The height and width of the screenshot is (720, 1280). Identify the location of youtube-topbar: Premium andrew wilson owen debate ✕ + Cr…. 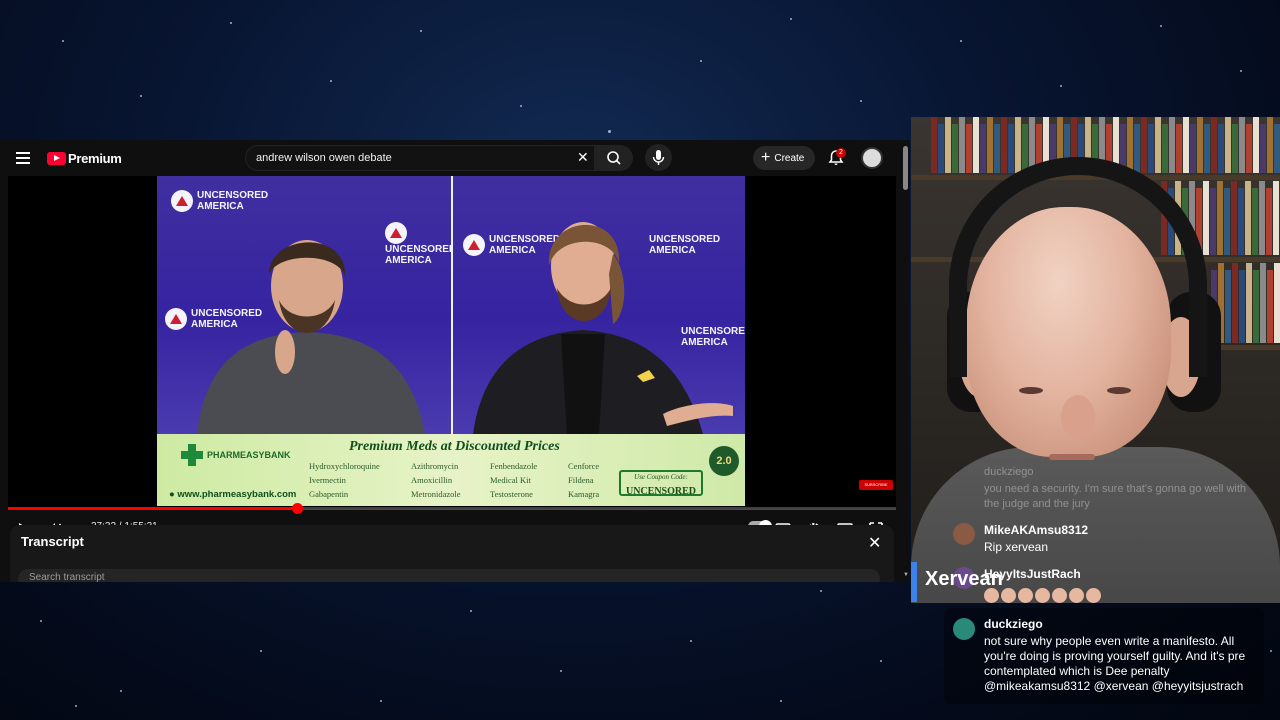
(455, 165).